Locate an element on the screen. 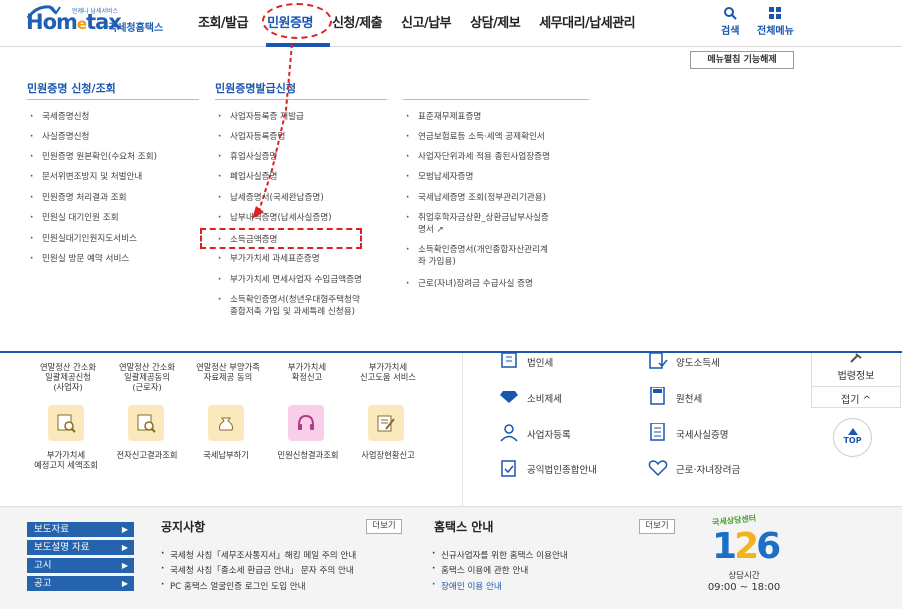  menu-item: 민원실대기인원지도서비스 is located at coordinates (83, 239).